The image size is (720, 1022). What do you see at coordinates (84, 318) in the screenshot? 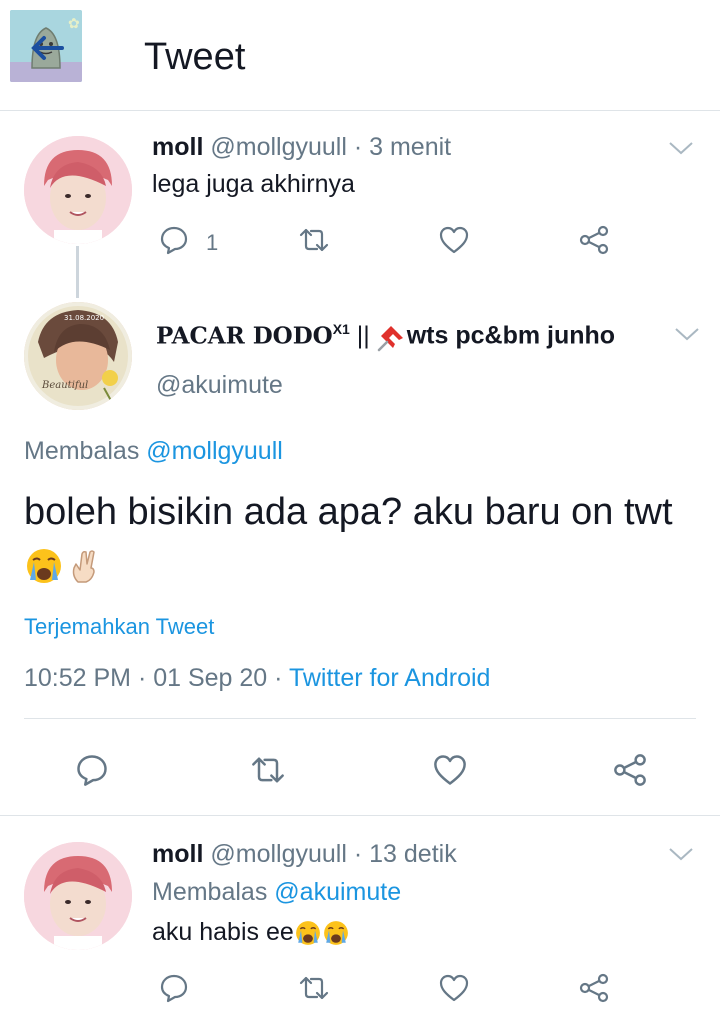
I see `svg-text: 31.08.2020` at bounding box center [84, 318].